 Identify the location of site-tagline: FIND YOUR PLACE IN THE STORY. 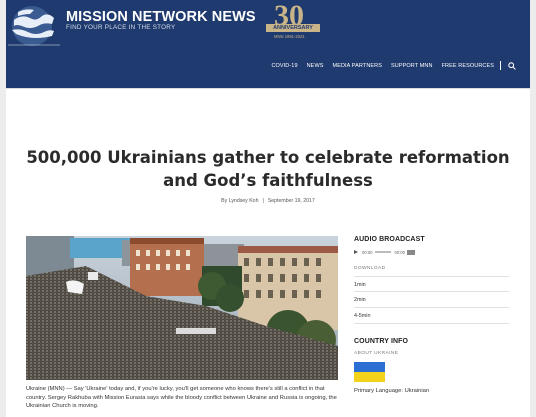
(121, 27).